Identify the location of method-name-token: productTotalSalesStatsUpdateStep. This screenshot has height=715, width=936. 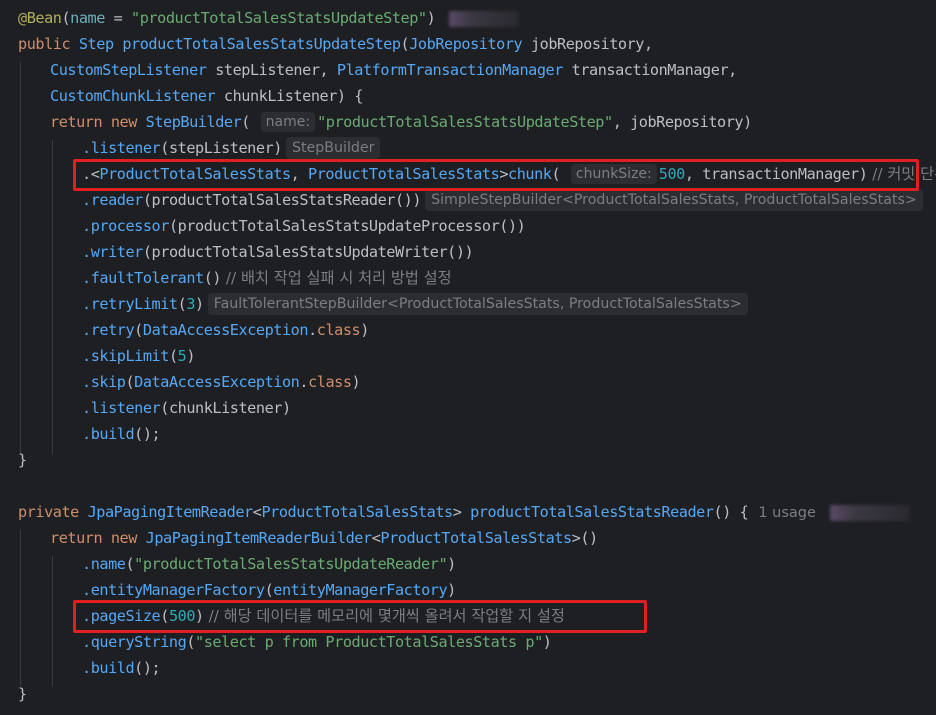
(261, 44).